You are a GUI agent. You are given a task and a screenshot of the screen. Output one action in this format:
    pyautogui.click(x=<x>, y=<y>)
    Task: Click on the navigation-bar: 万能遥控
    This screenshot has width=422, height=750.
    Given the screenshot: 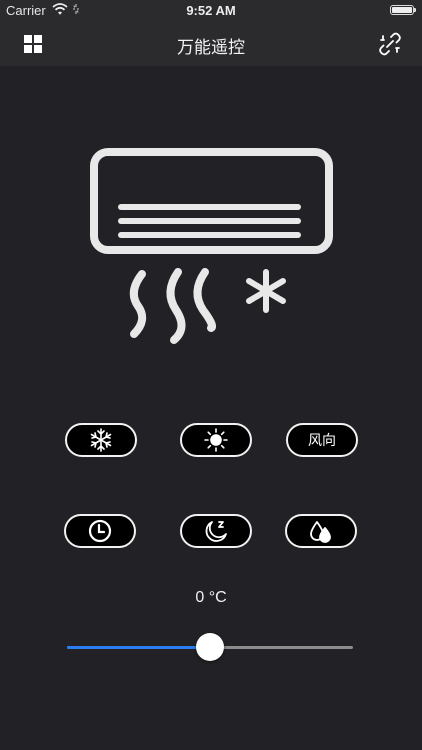 What is the action you would take?
    pyautogui.click(x=211, y=44)
    